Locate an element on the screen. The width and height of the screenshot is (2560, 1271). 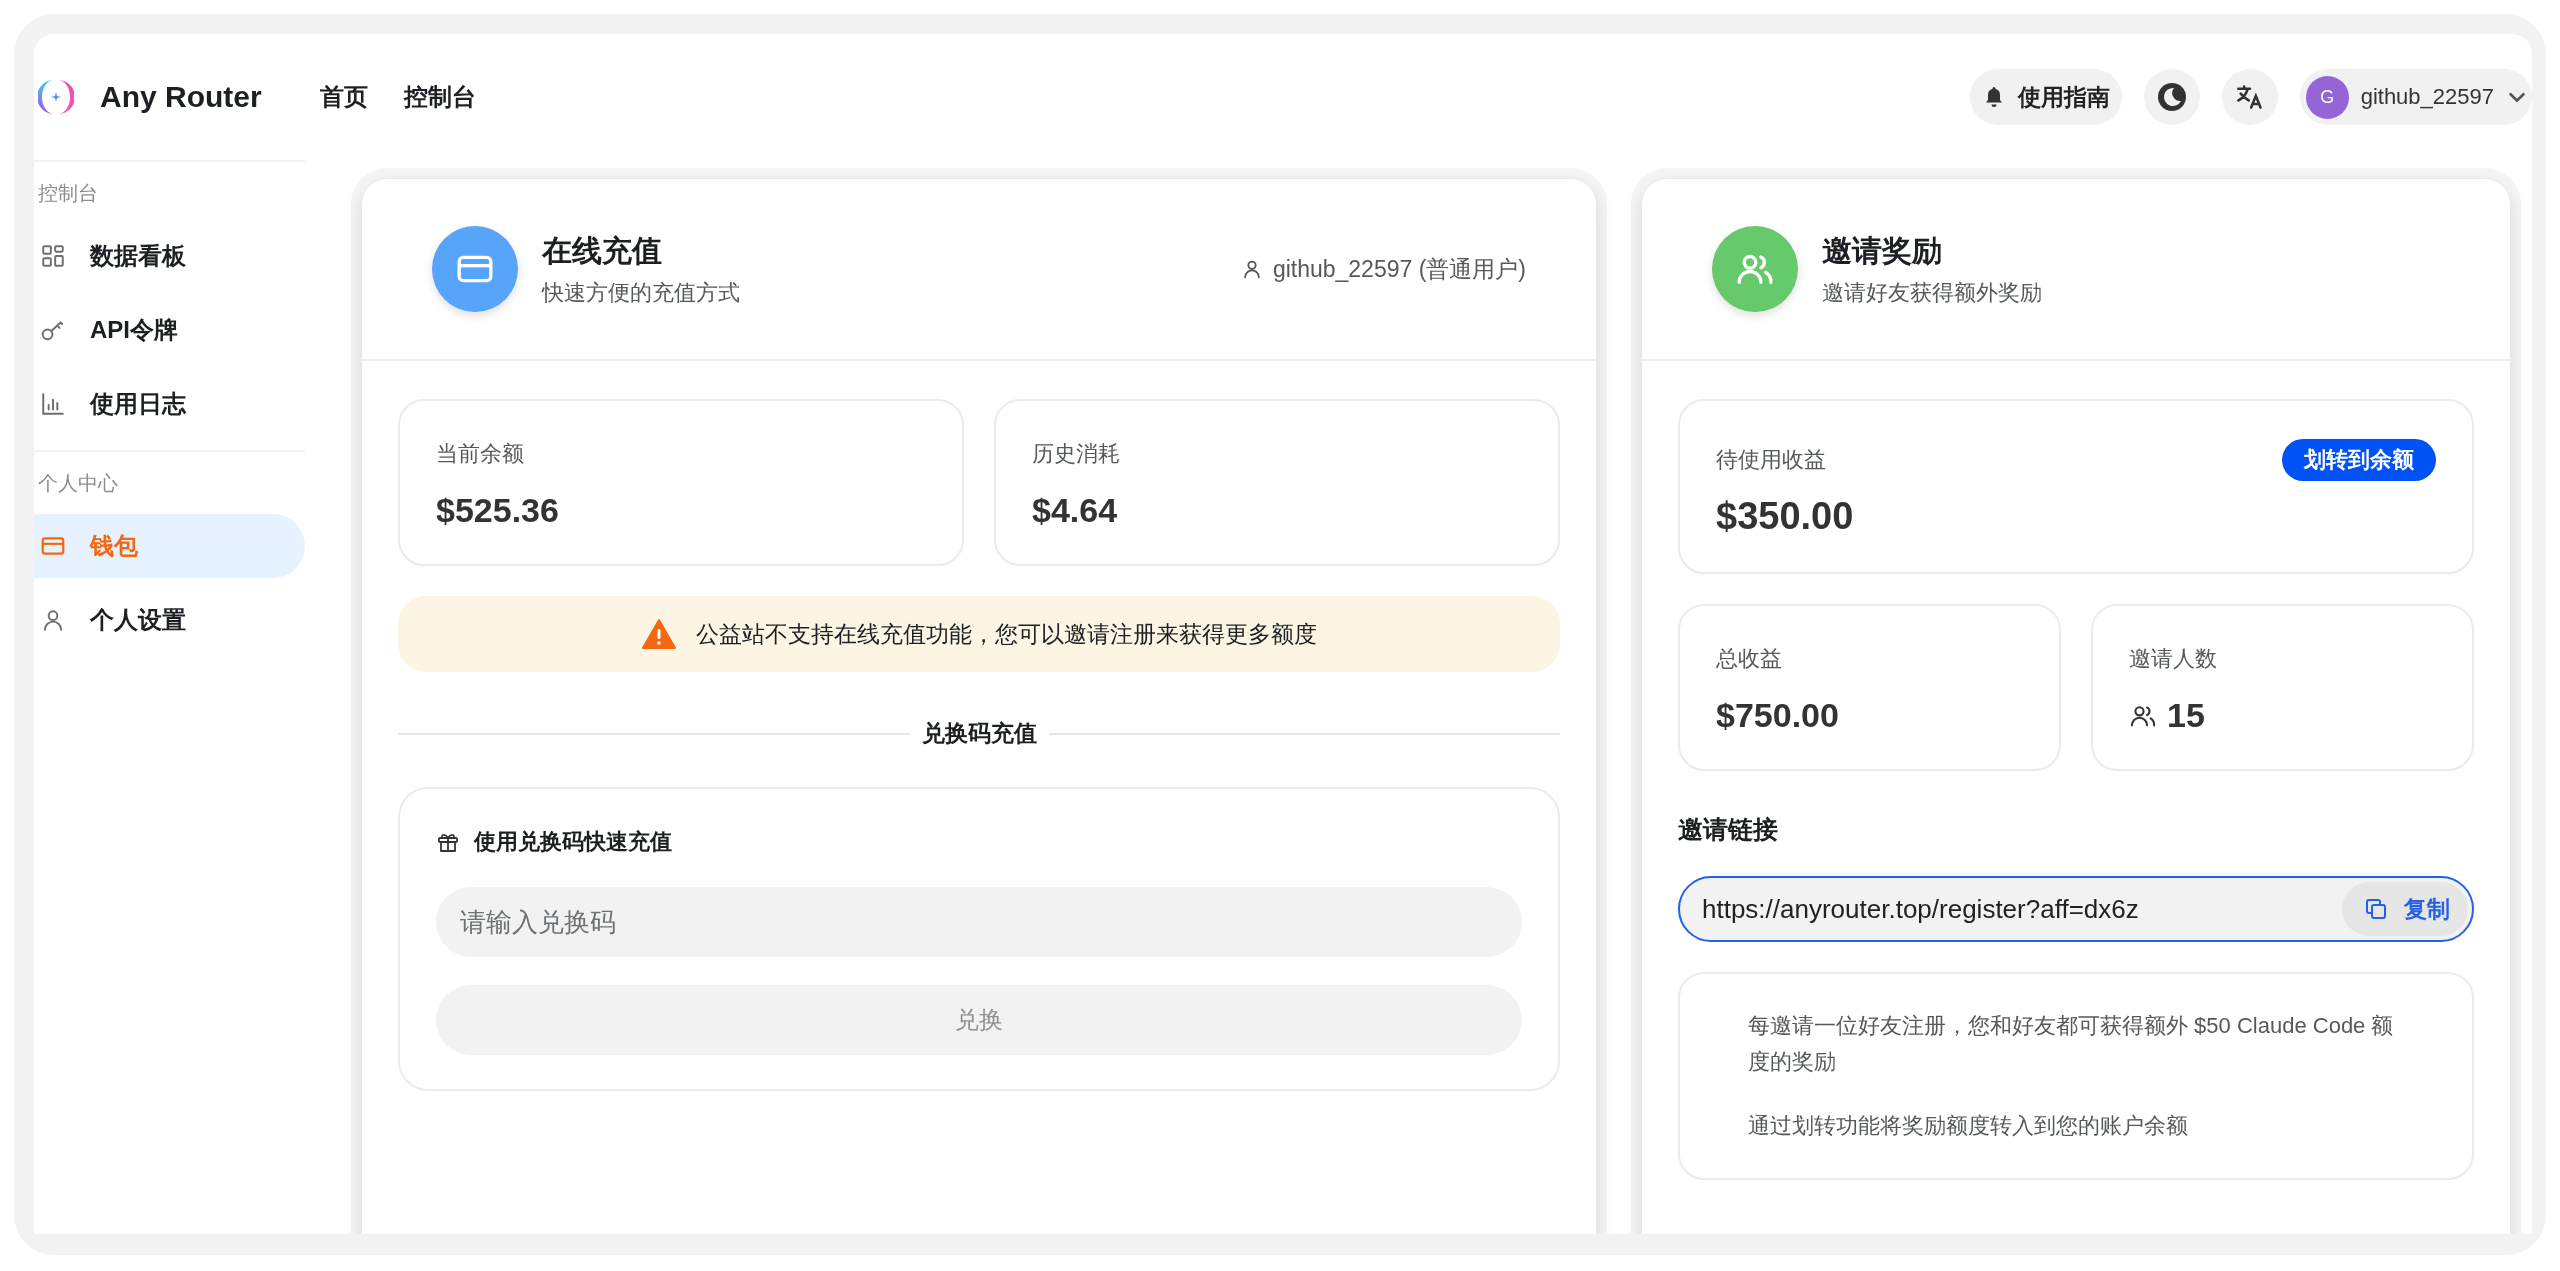
stat-label: 当前余额 is located at coordinates (480, 454).